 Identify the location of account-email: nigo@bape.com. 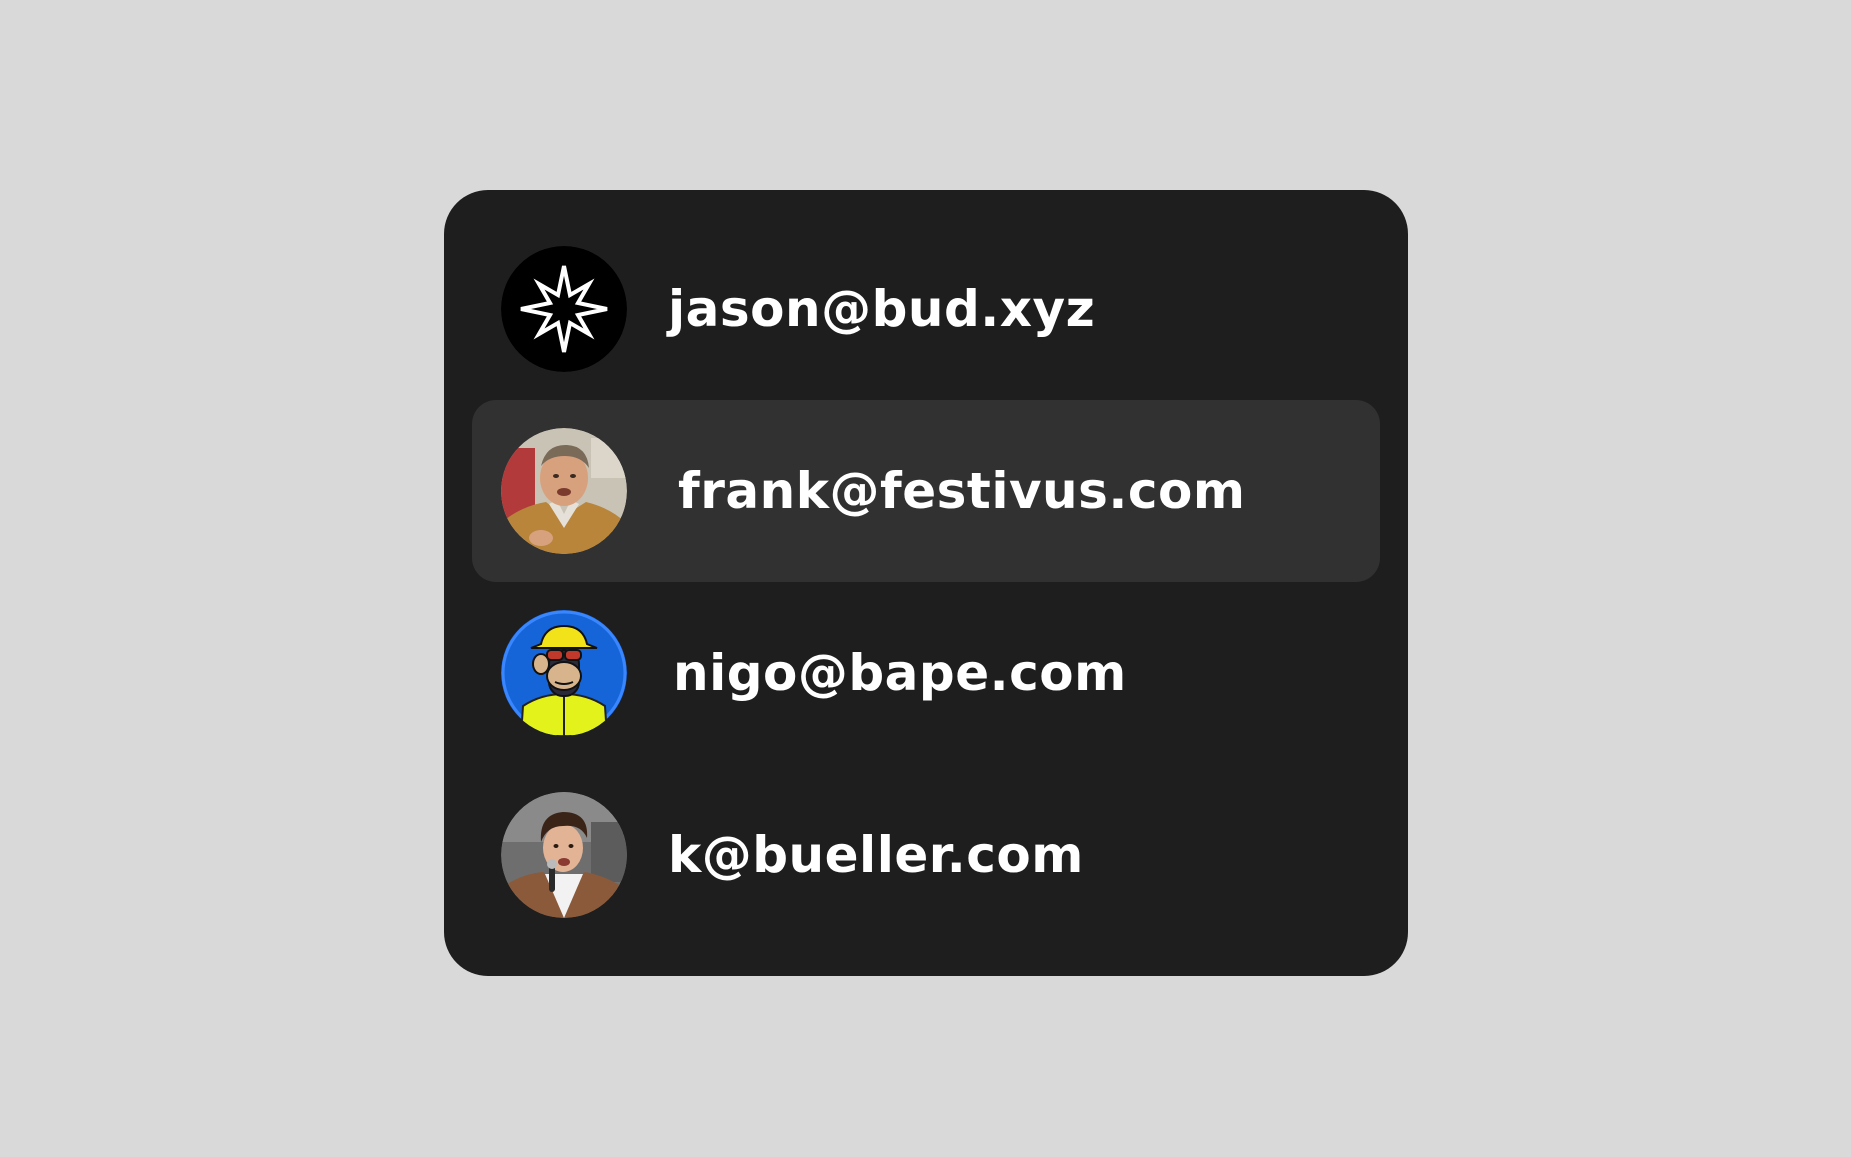
(900, 673).